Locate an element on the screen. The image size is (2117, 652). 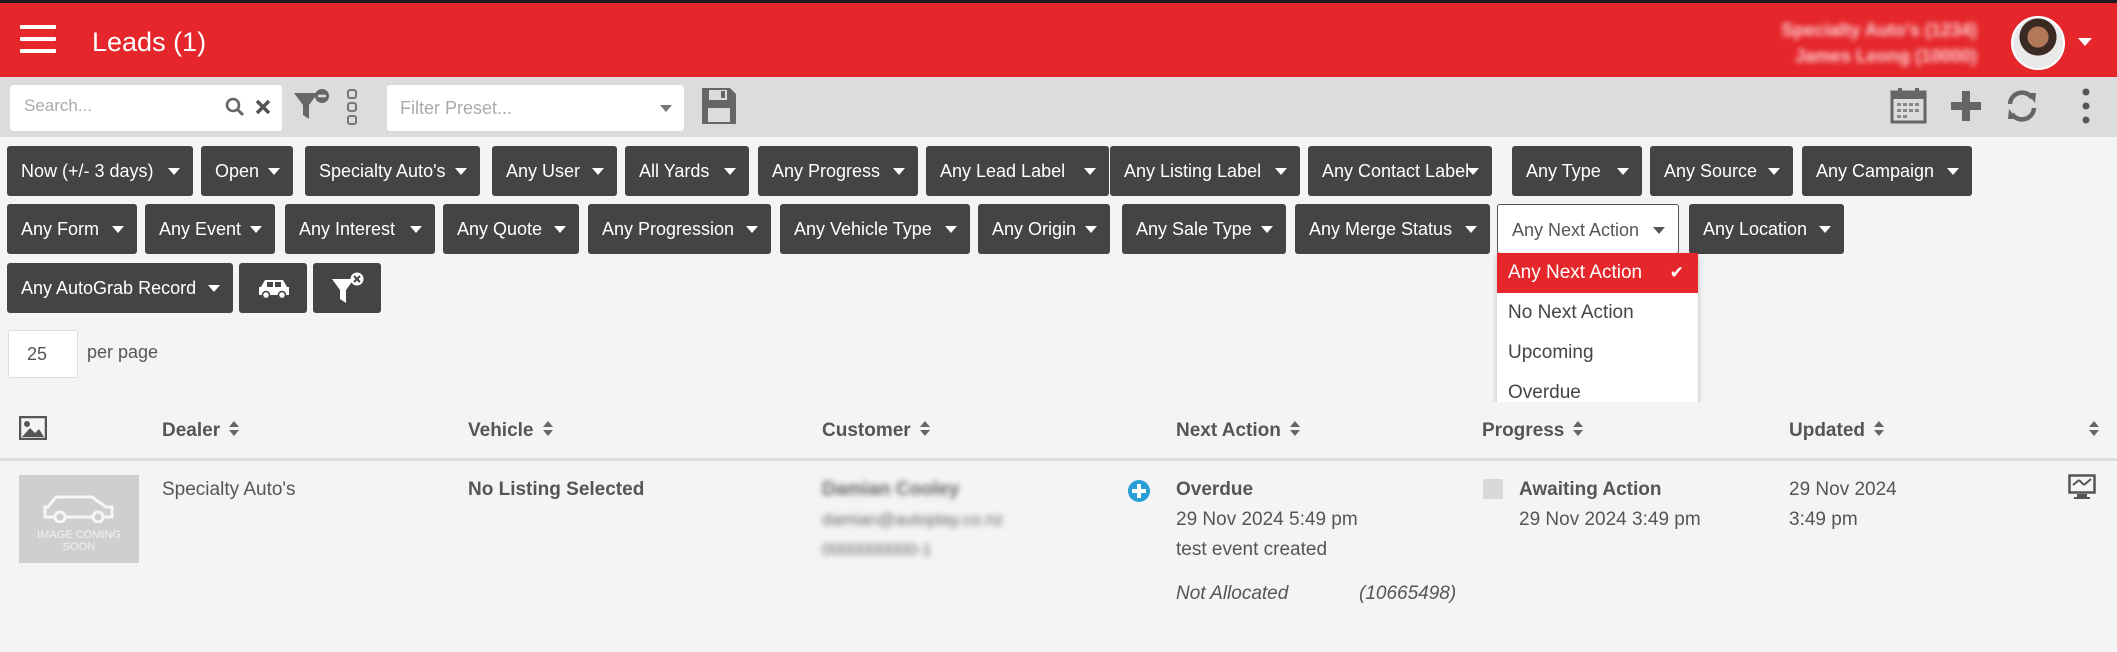
filter-contact-label: Any Contact Label is located at coordinates (1400, 171).